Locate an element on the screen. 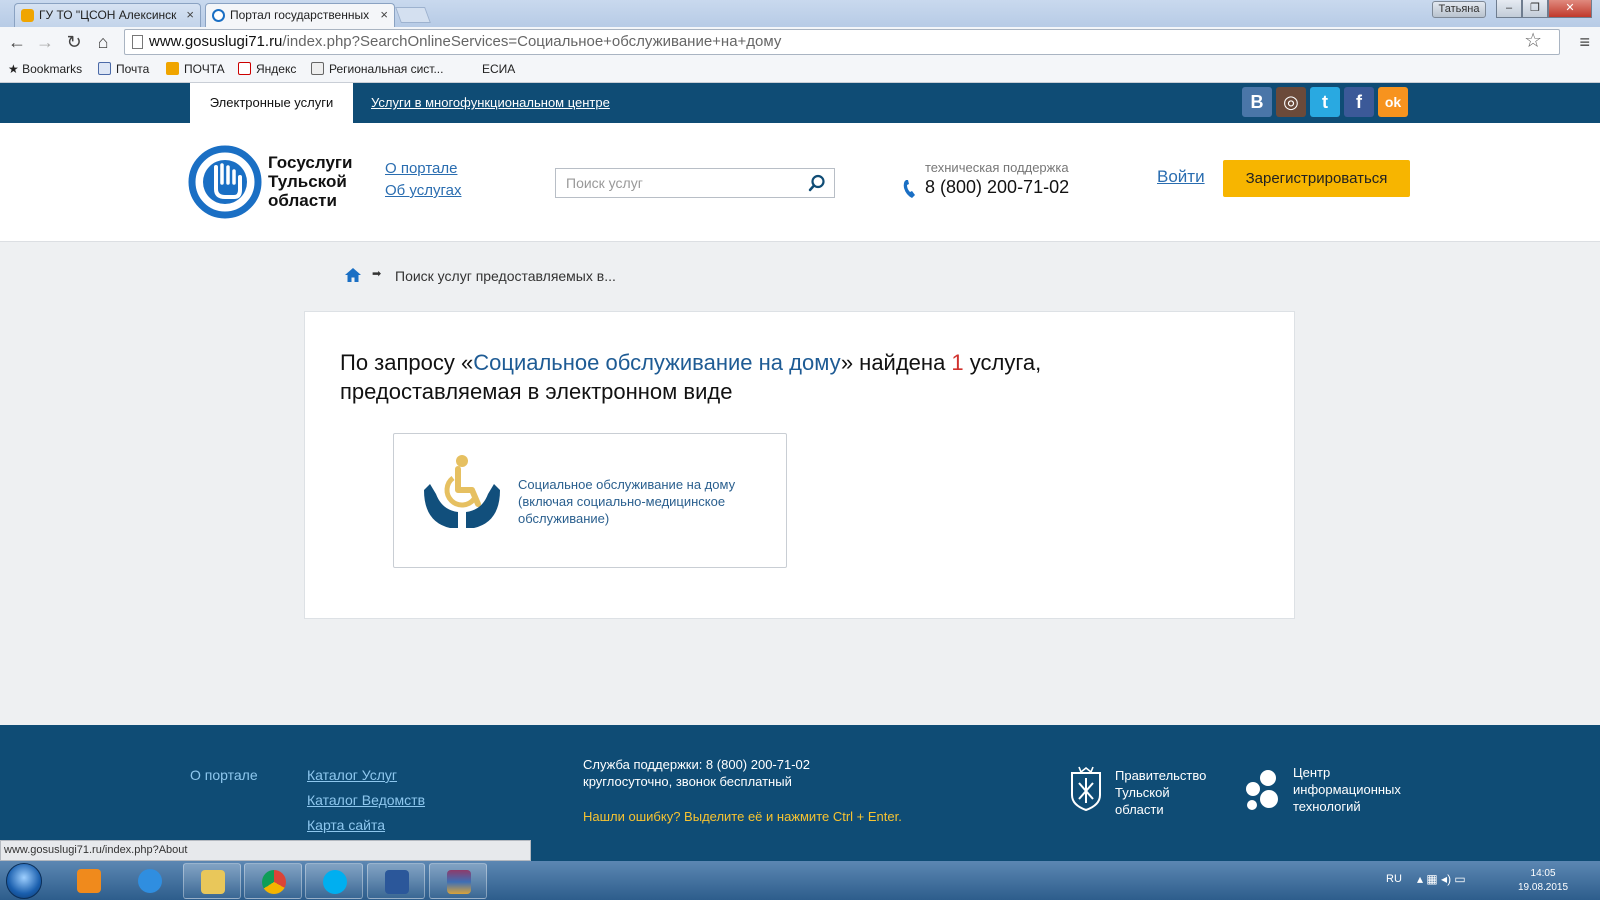  search-icon is located at coordinates (817, 183).